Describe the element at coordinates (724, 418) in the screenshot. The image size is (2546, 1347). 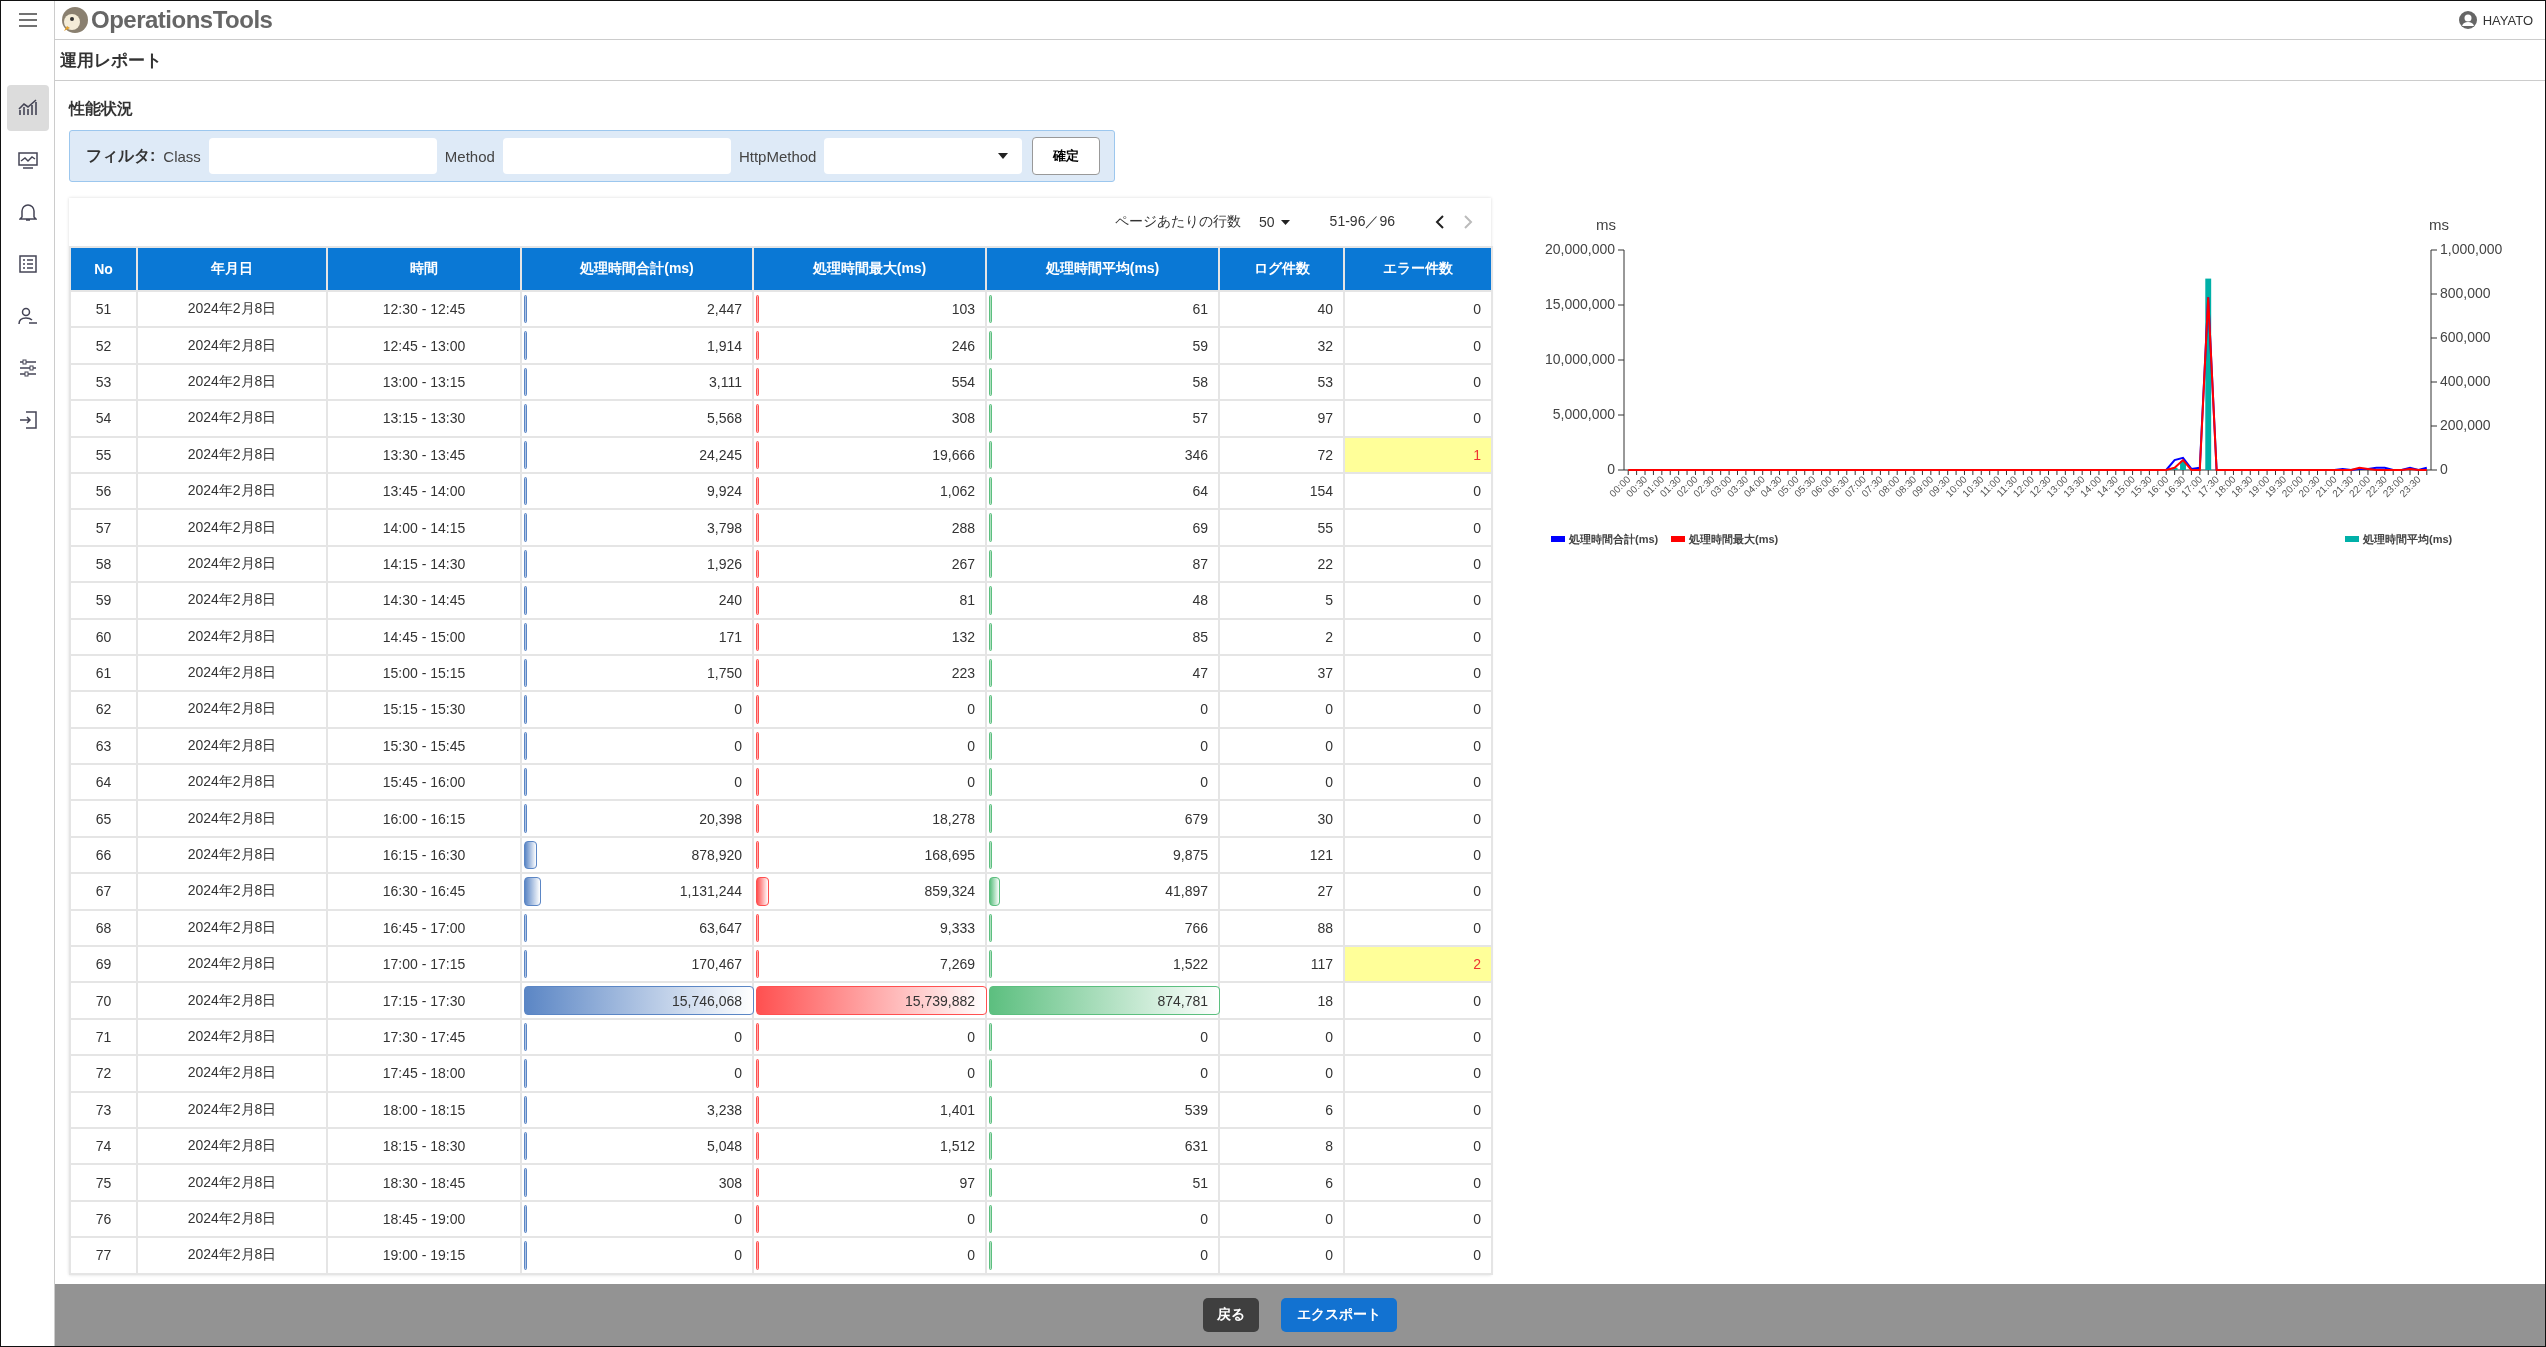
I see `cell-value: 5,568` at that location.